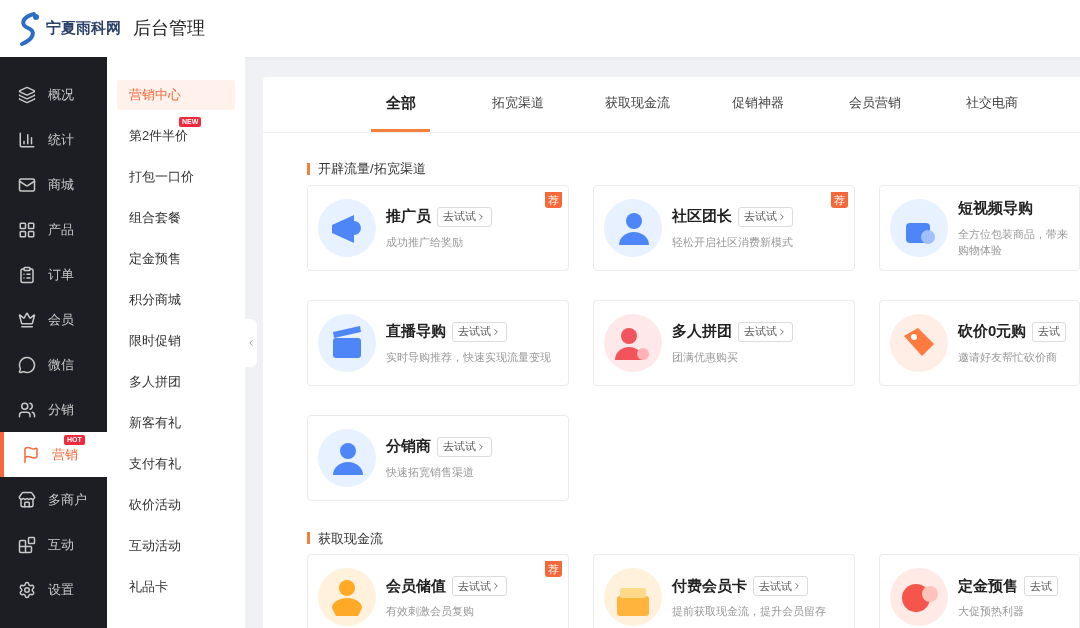 The height and width of the screenshot is (628, 1080). Describe the element at coordinates (176, 464) in the screenshot. I see `submenu-item: 支付有礼` at that location.